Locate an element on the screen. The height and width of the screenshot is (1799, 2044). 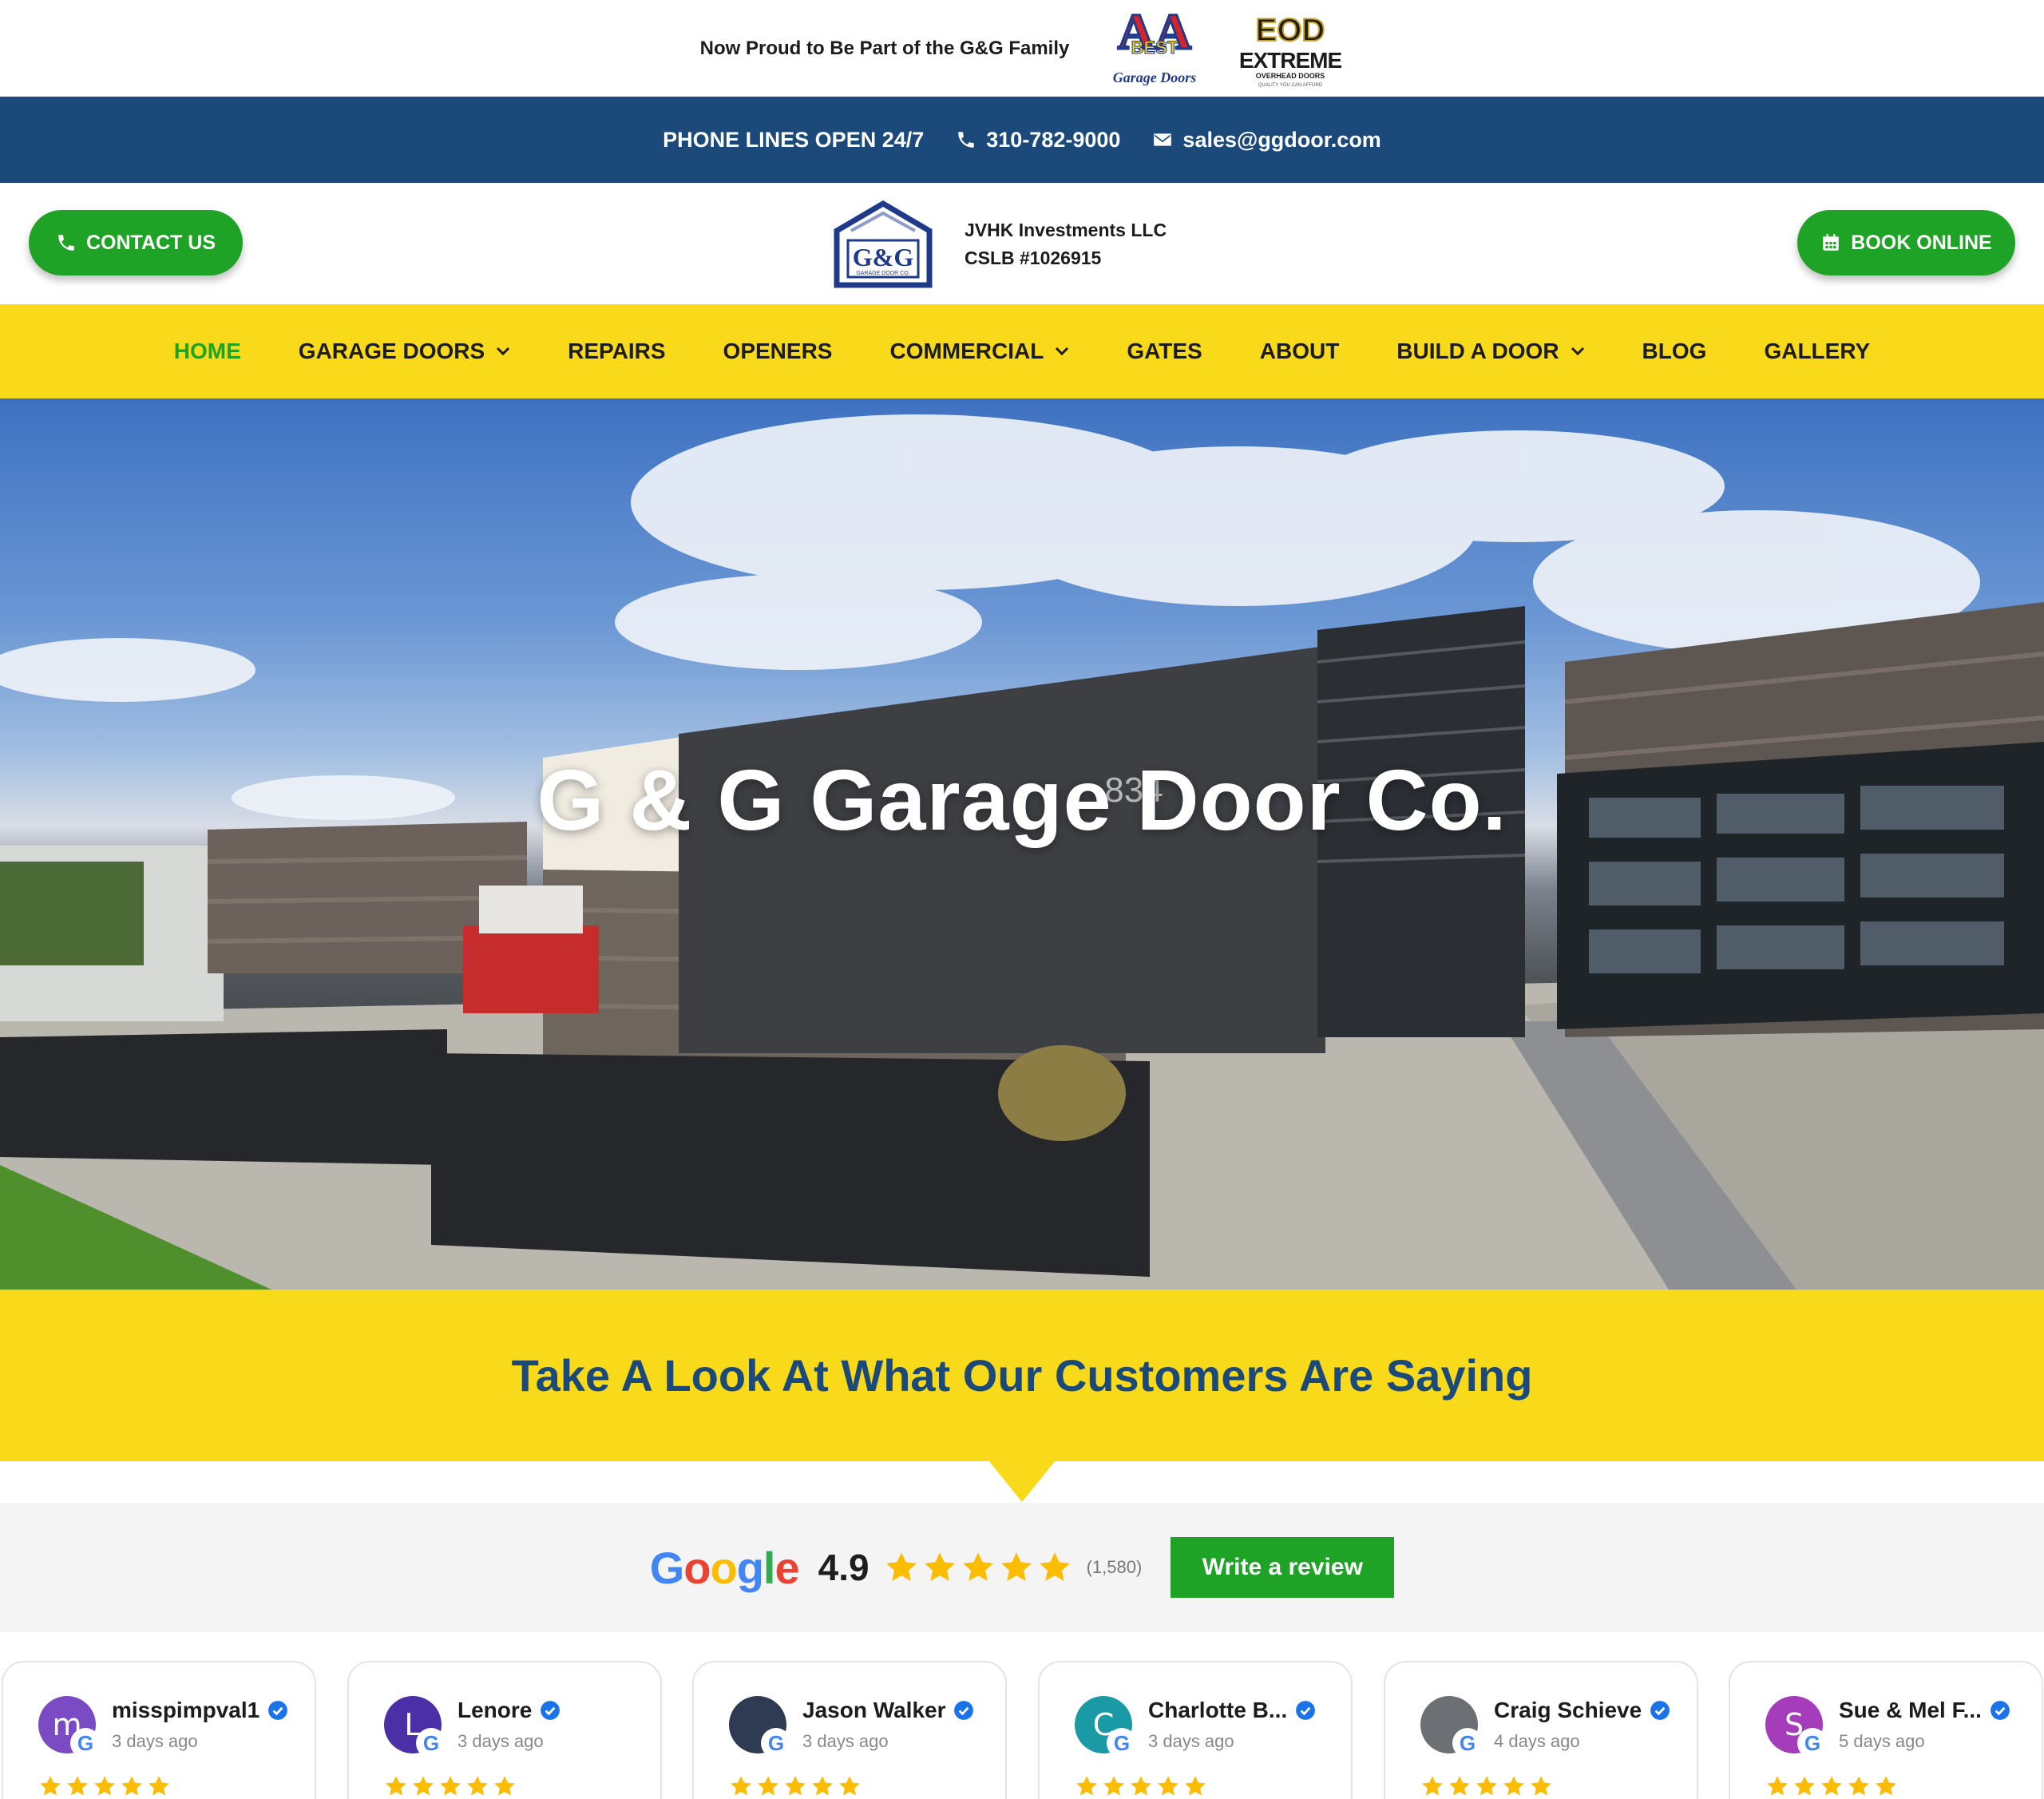
nav-item-label: GATES is located at coordinates (1164, 351).